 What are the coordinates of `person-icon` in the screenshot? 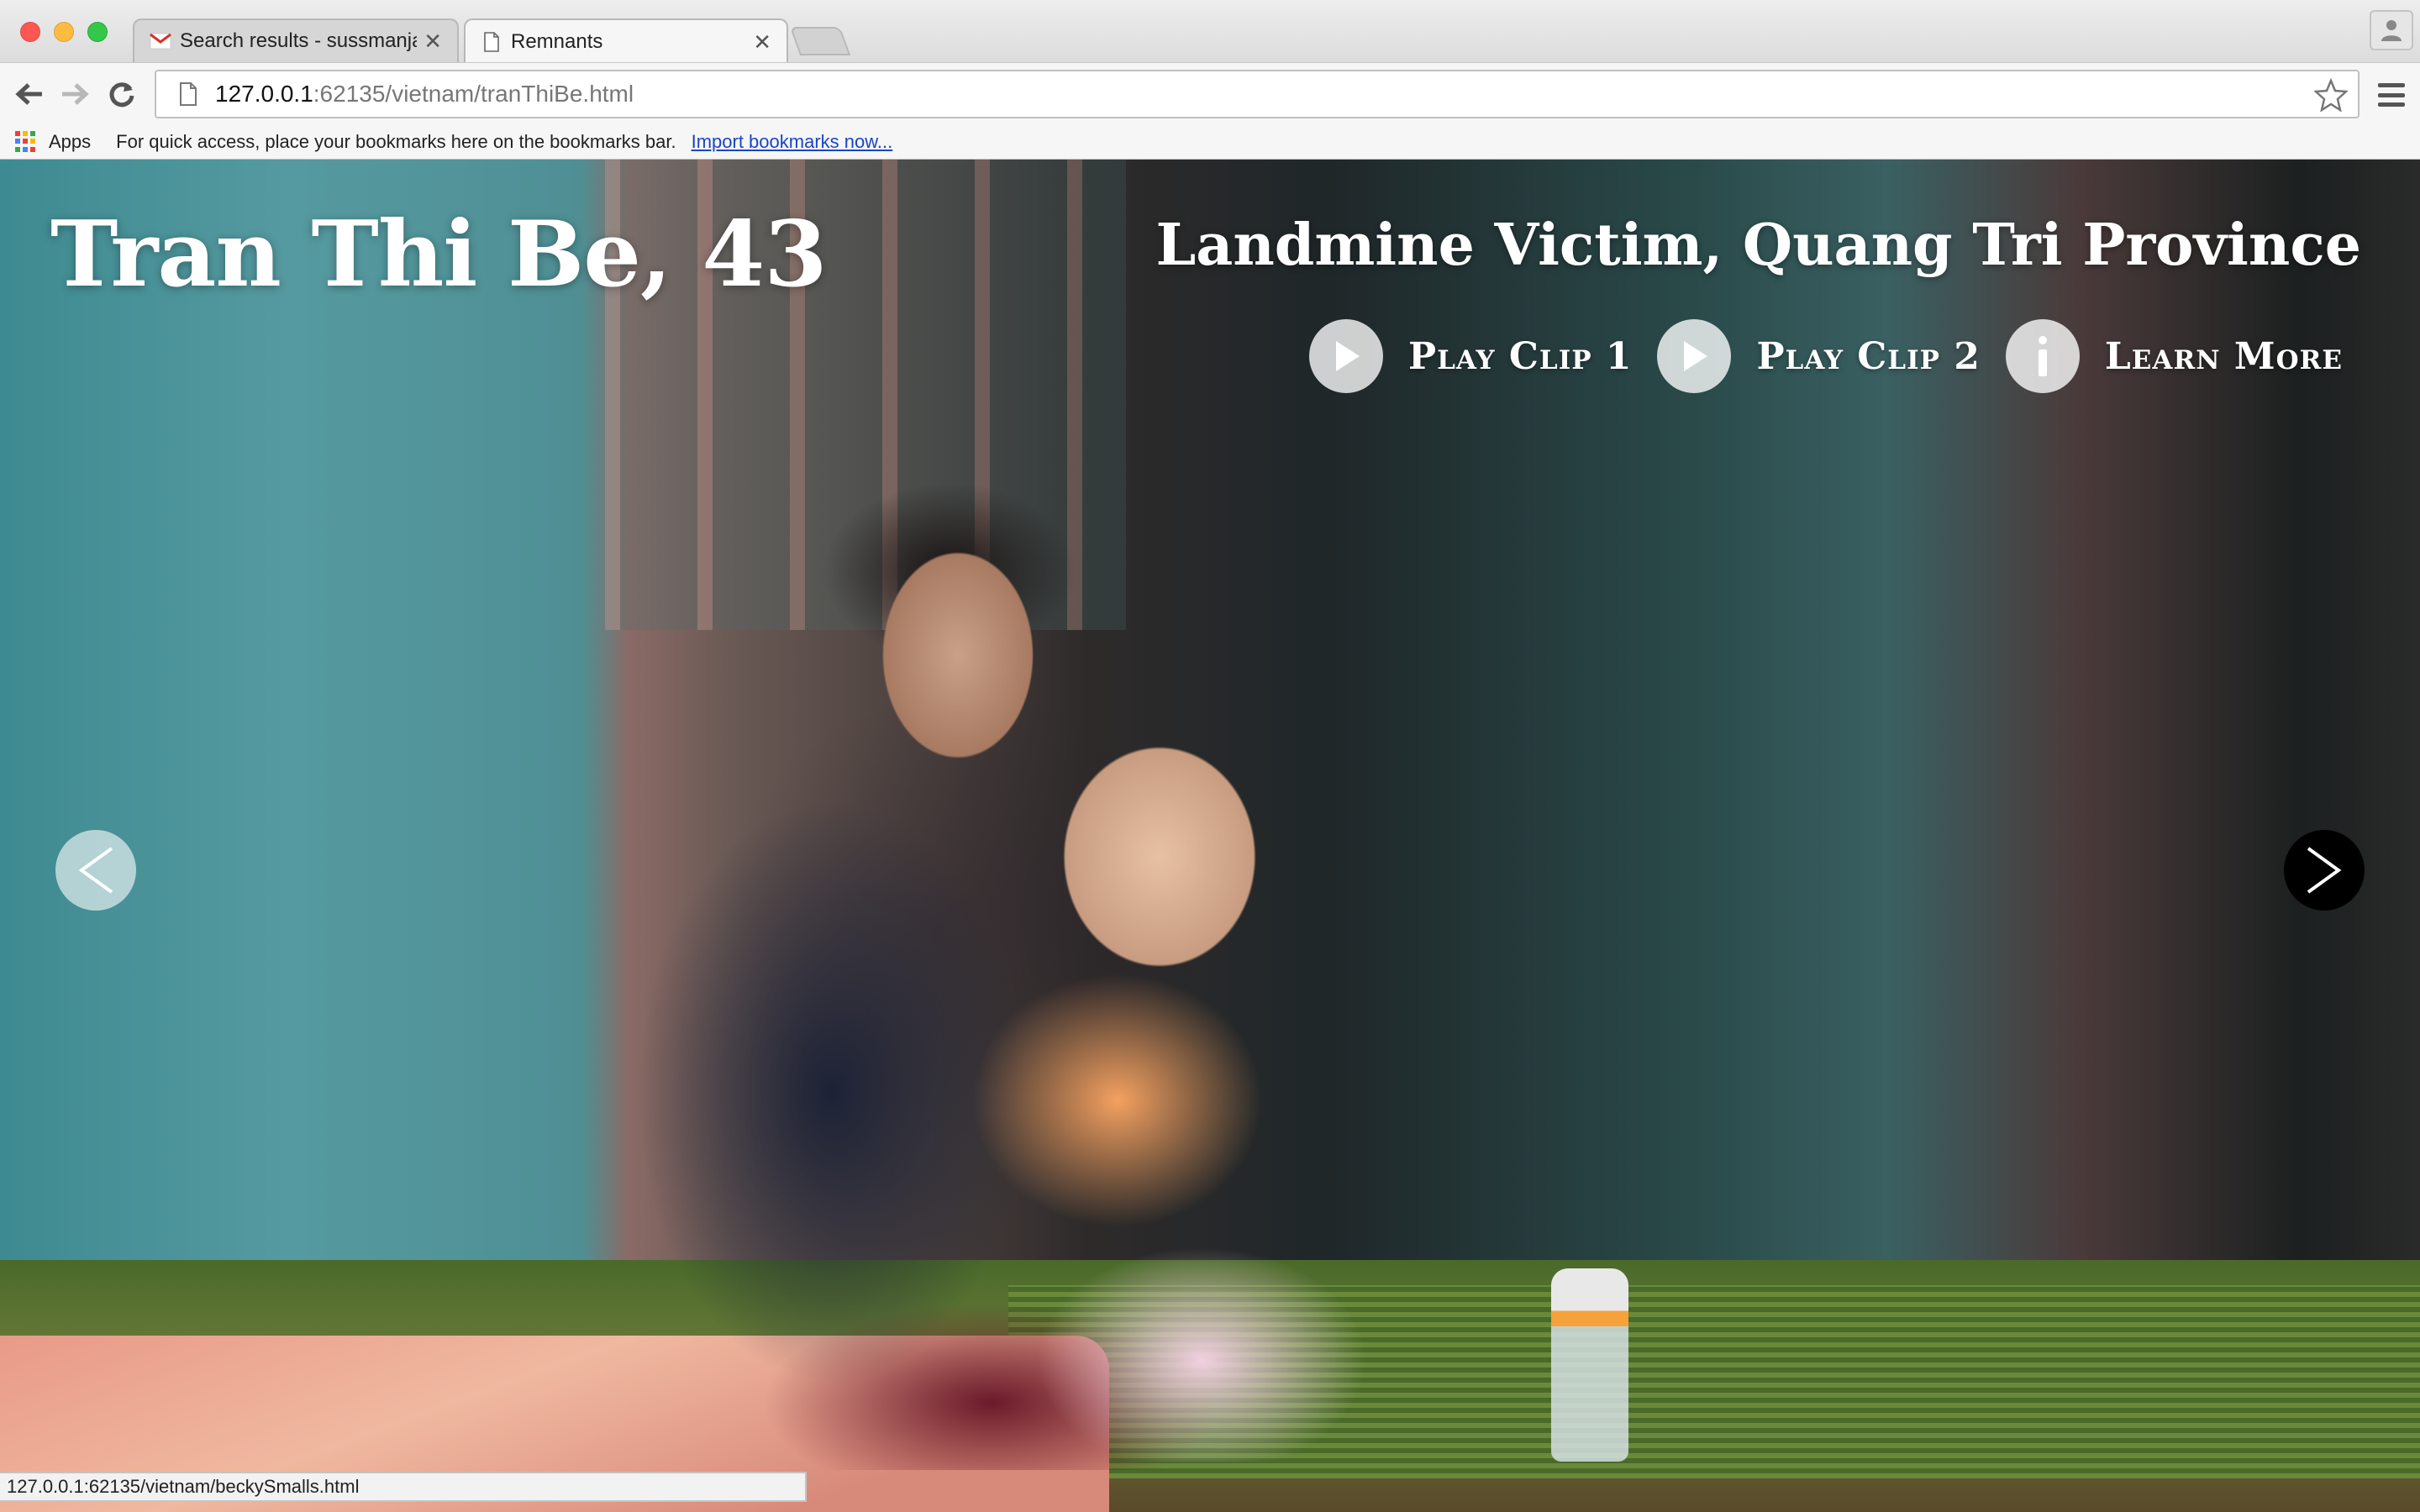 It's located at (2391, 30).